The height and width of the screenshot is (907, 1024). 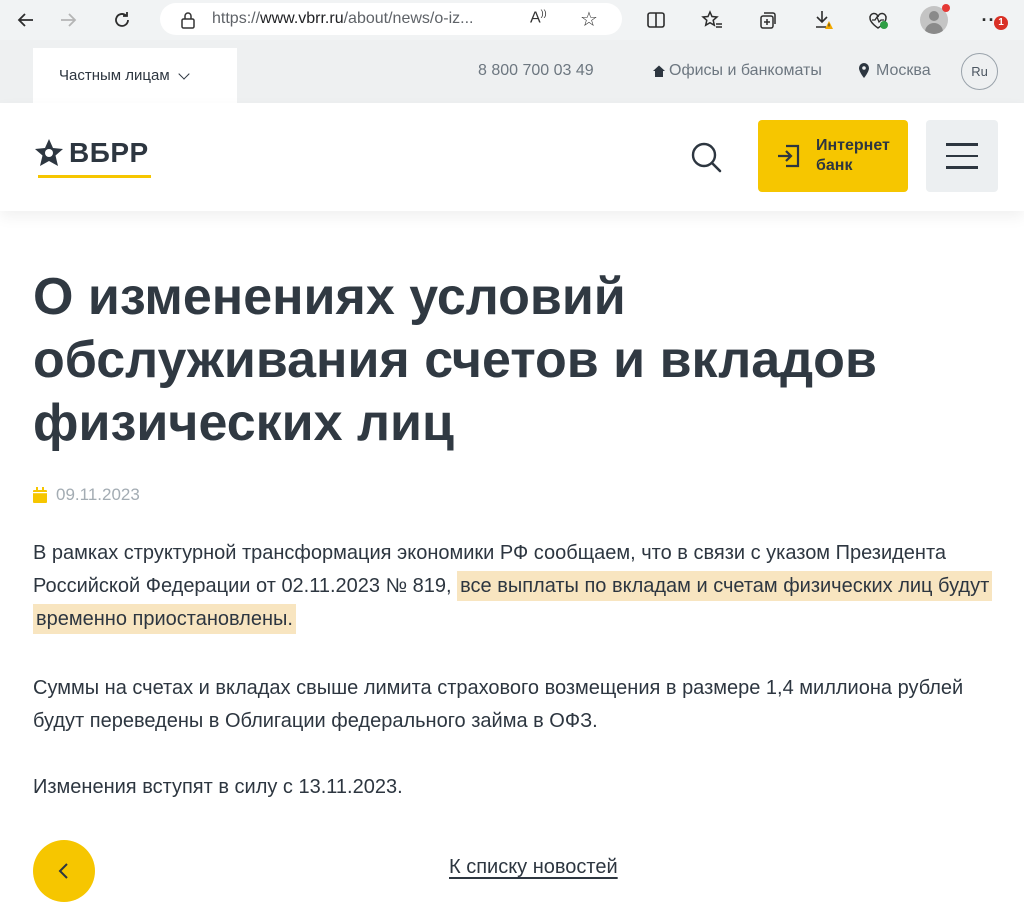 I want to click on chevron-left-icon, so click(x=63, y=871).